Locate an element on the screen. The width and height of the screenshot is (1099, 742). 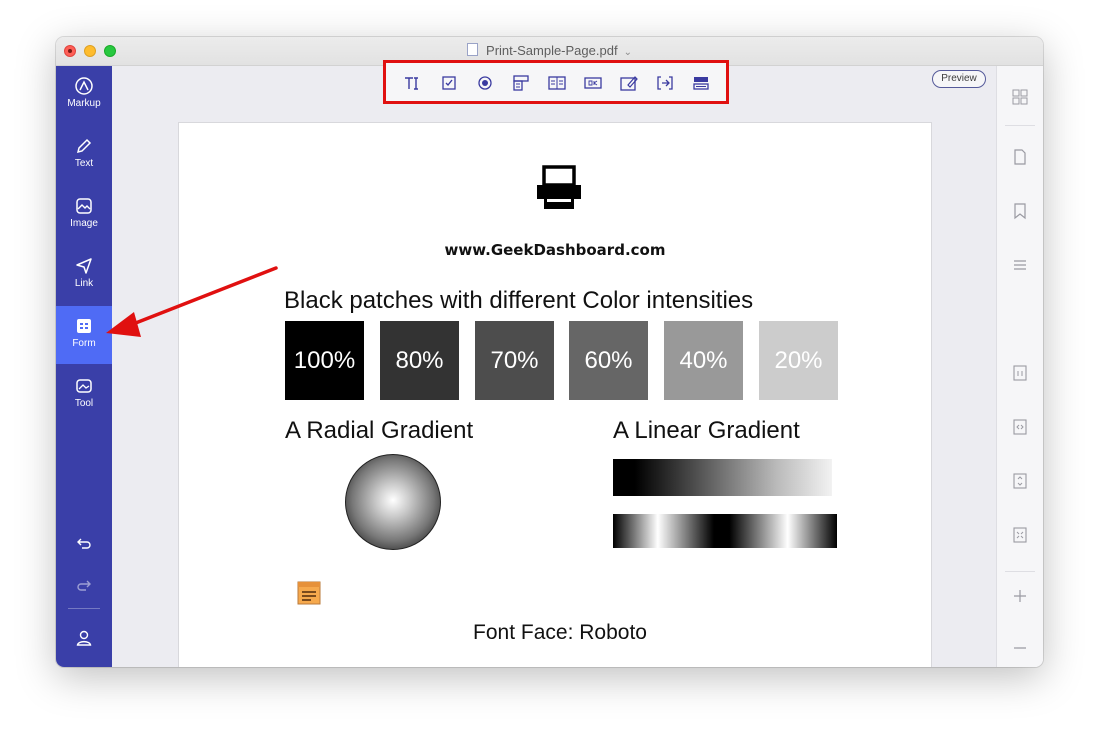
document-title-text: Print-Sample-Page.pdf is located at coordinates (552, 50).